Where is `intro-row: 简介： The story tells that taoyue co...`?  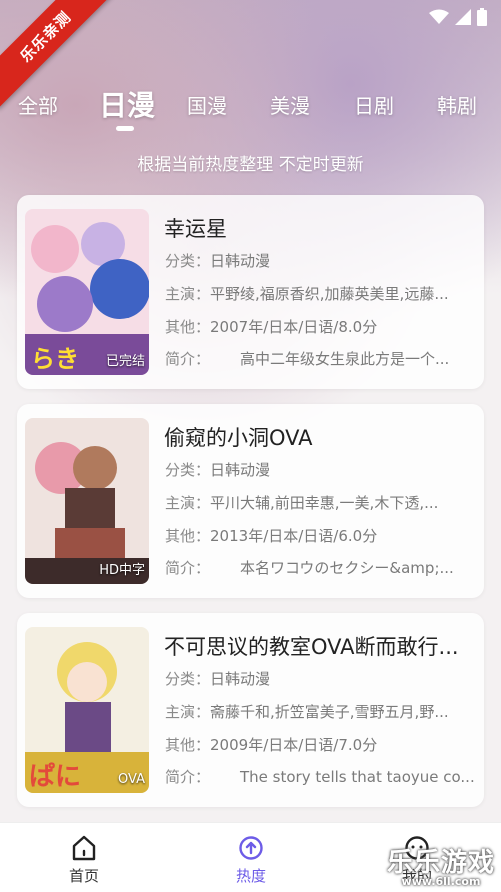 intro-row: 简介： The story tells that taoyue co... is located at coordinates (320, 777).